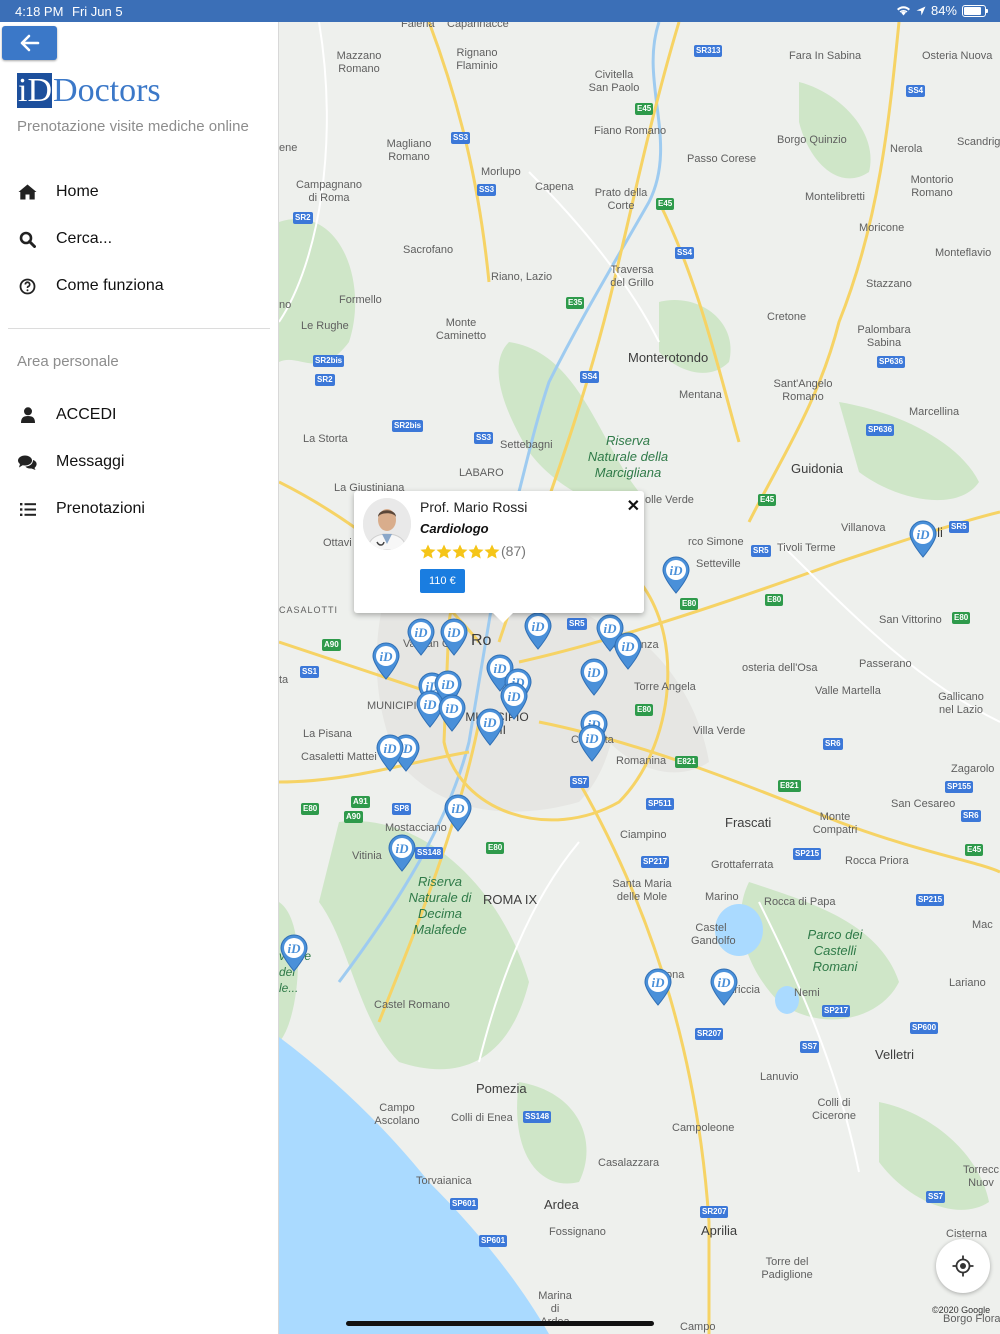  I want to click on map-label: Torrecc Nuov, so click(981, 1176).